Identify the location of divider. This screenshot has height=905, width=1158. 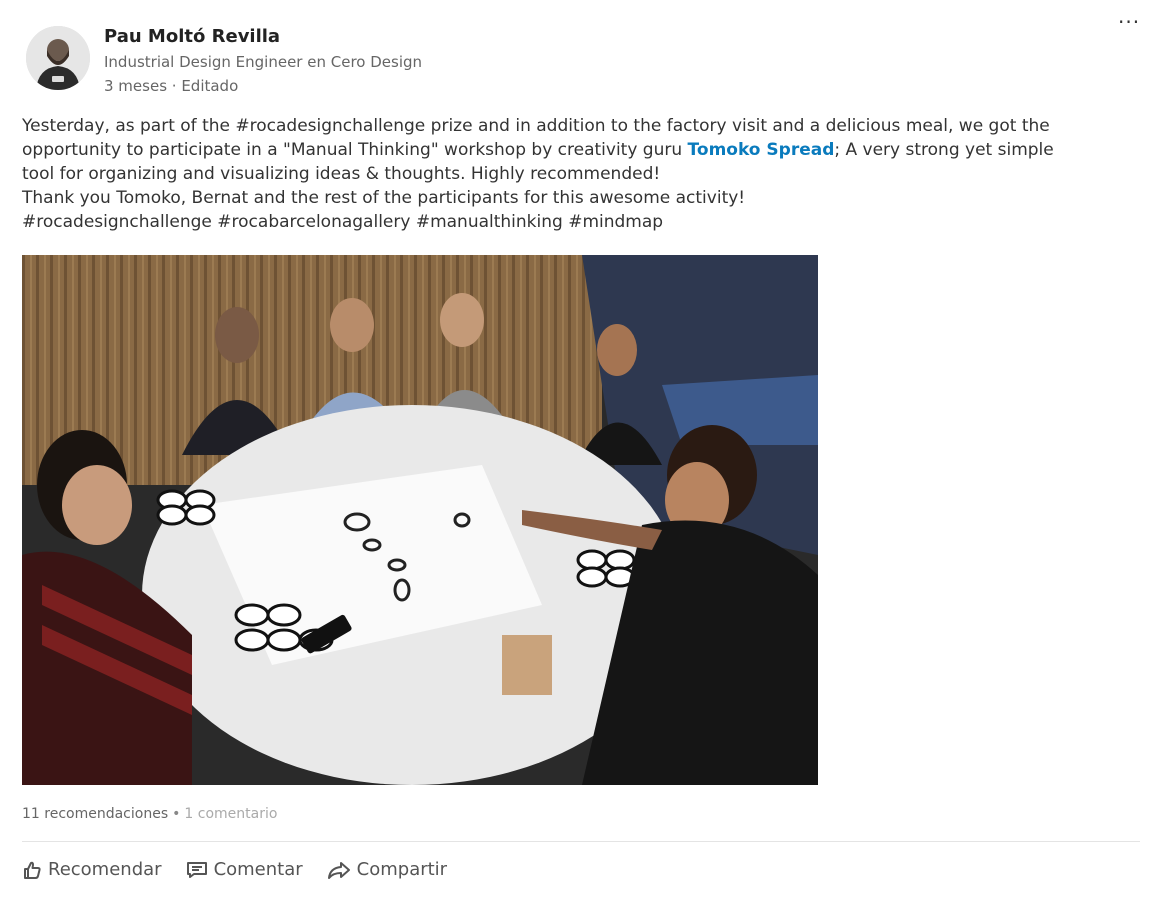
(581, 841).